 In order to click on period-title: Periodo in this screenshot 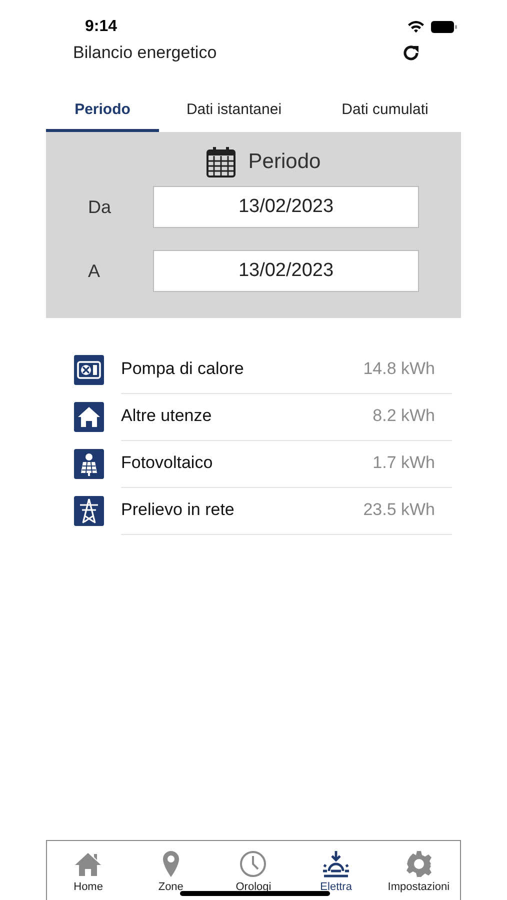, I will do `click(284, 162)`.